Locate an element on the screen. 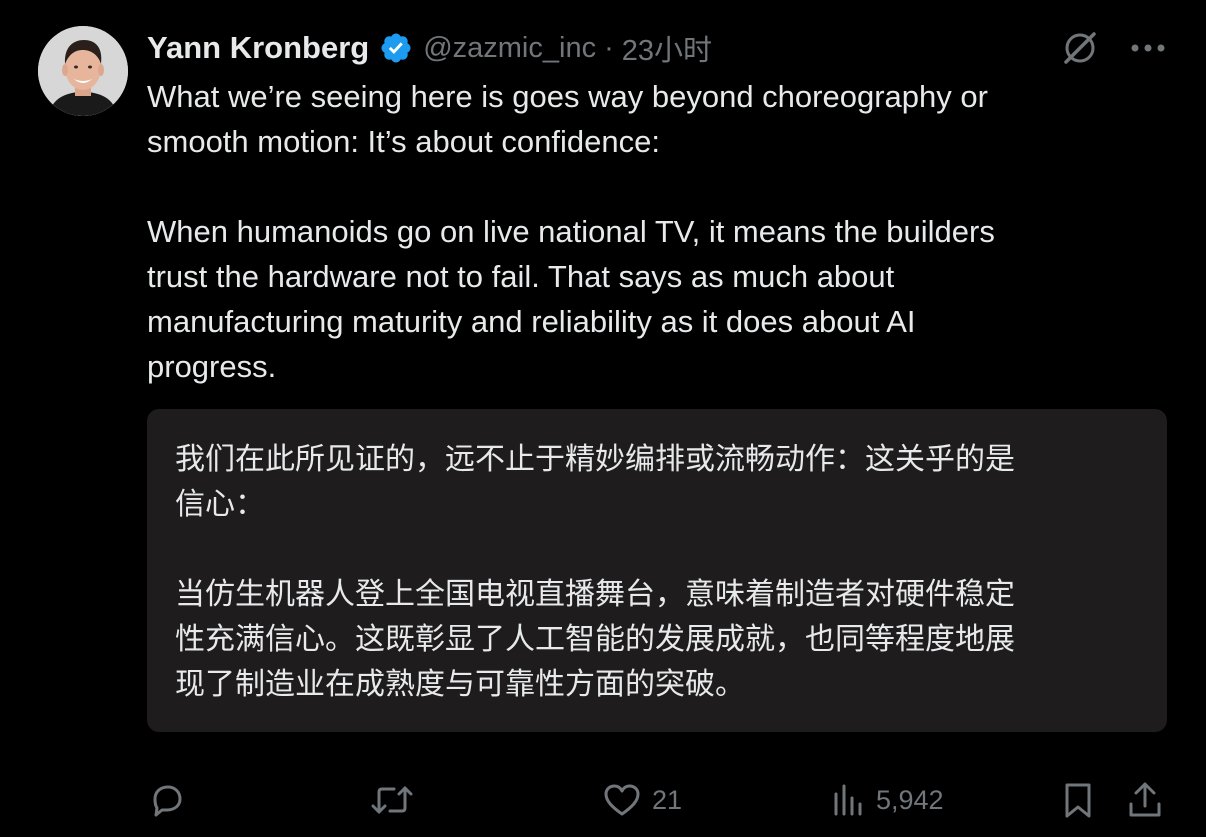  tweet-header: Yann Kronberg @zazmic_inc · 23小时 is located at coordinates (429, 48).